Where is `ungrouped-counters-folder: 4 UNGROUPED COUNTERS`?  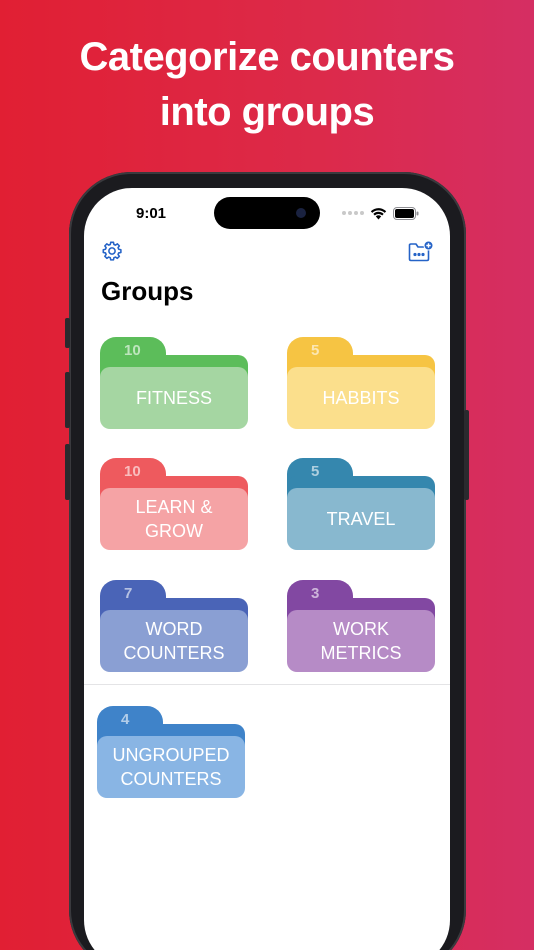
ungrouped-counters-folder: 4 UNGROUPED COUNTERS is located at coordinates (171, 752).